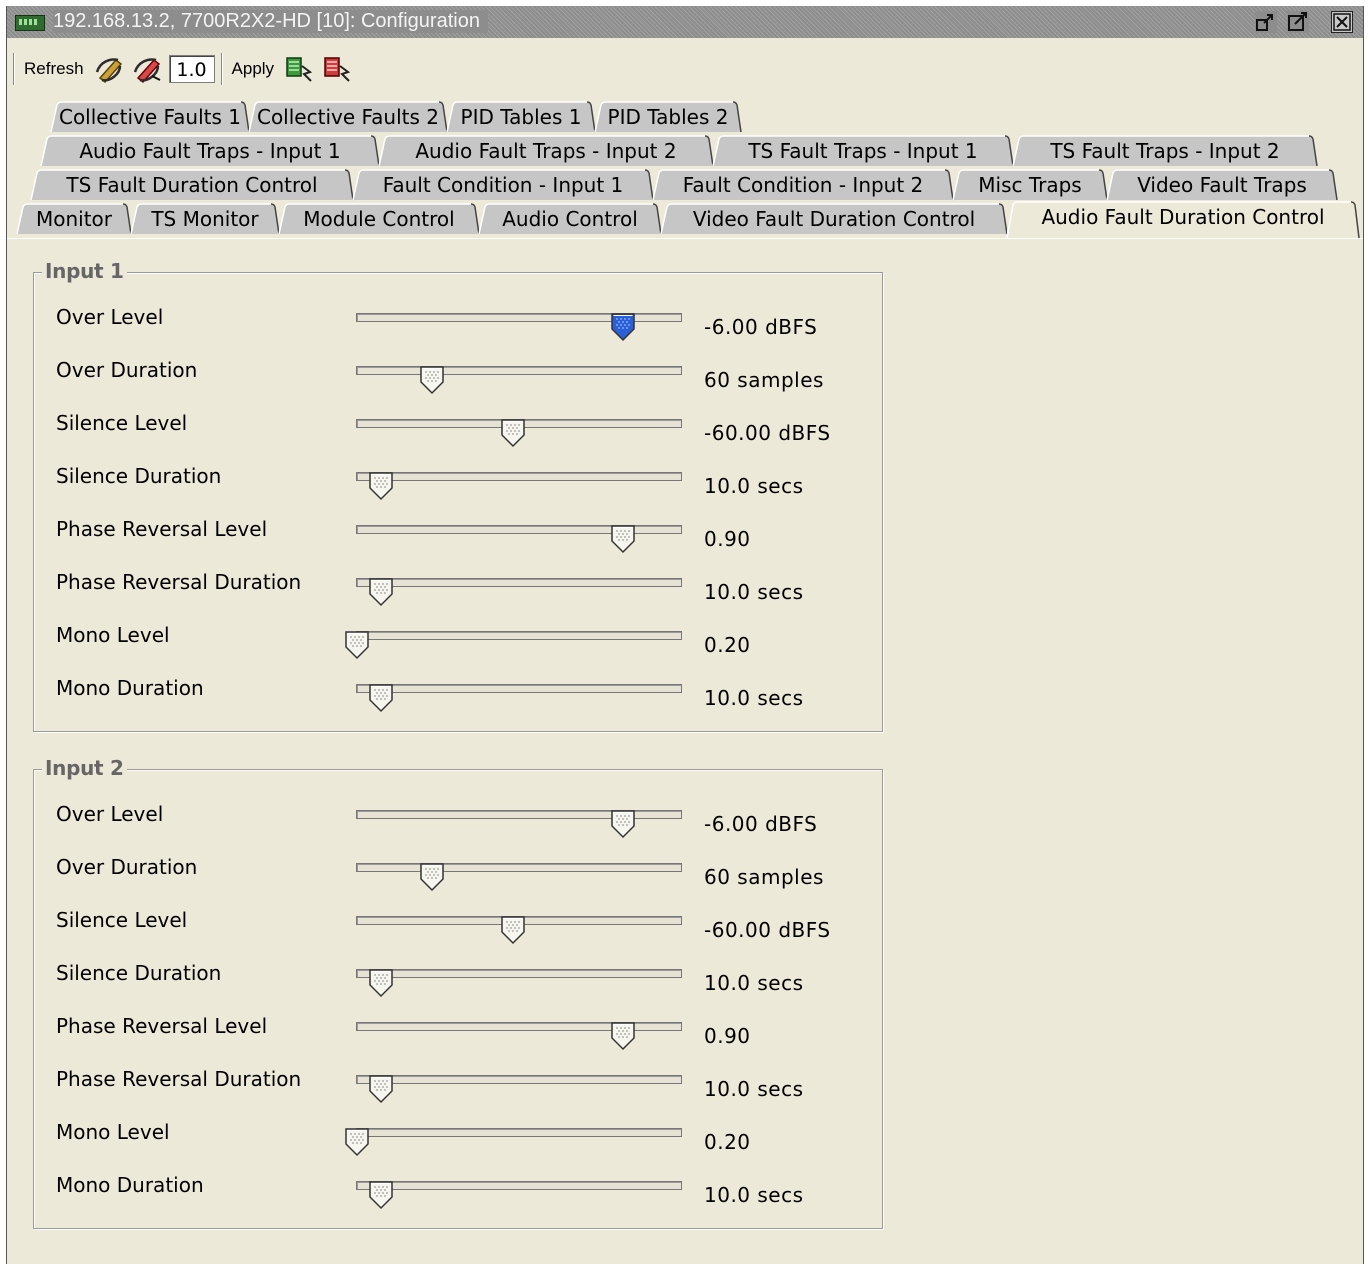 Image resolution: width=1370 pixels, height=1264 pixels. I want to click on refresh-icon, so click(109, 69).